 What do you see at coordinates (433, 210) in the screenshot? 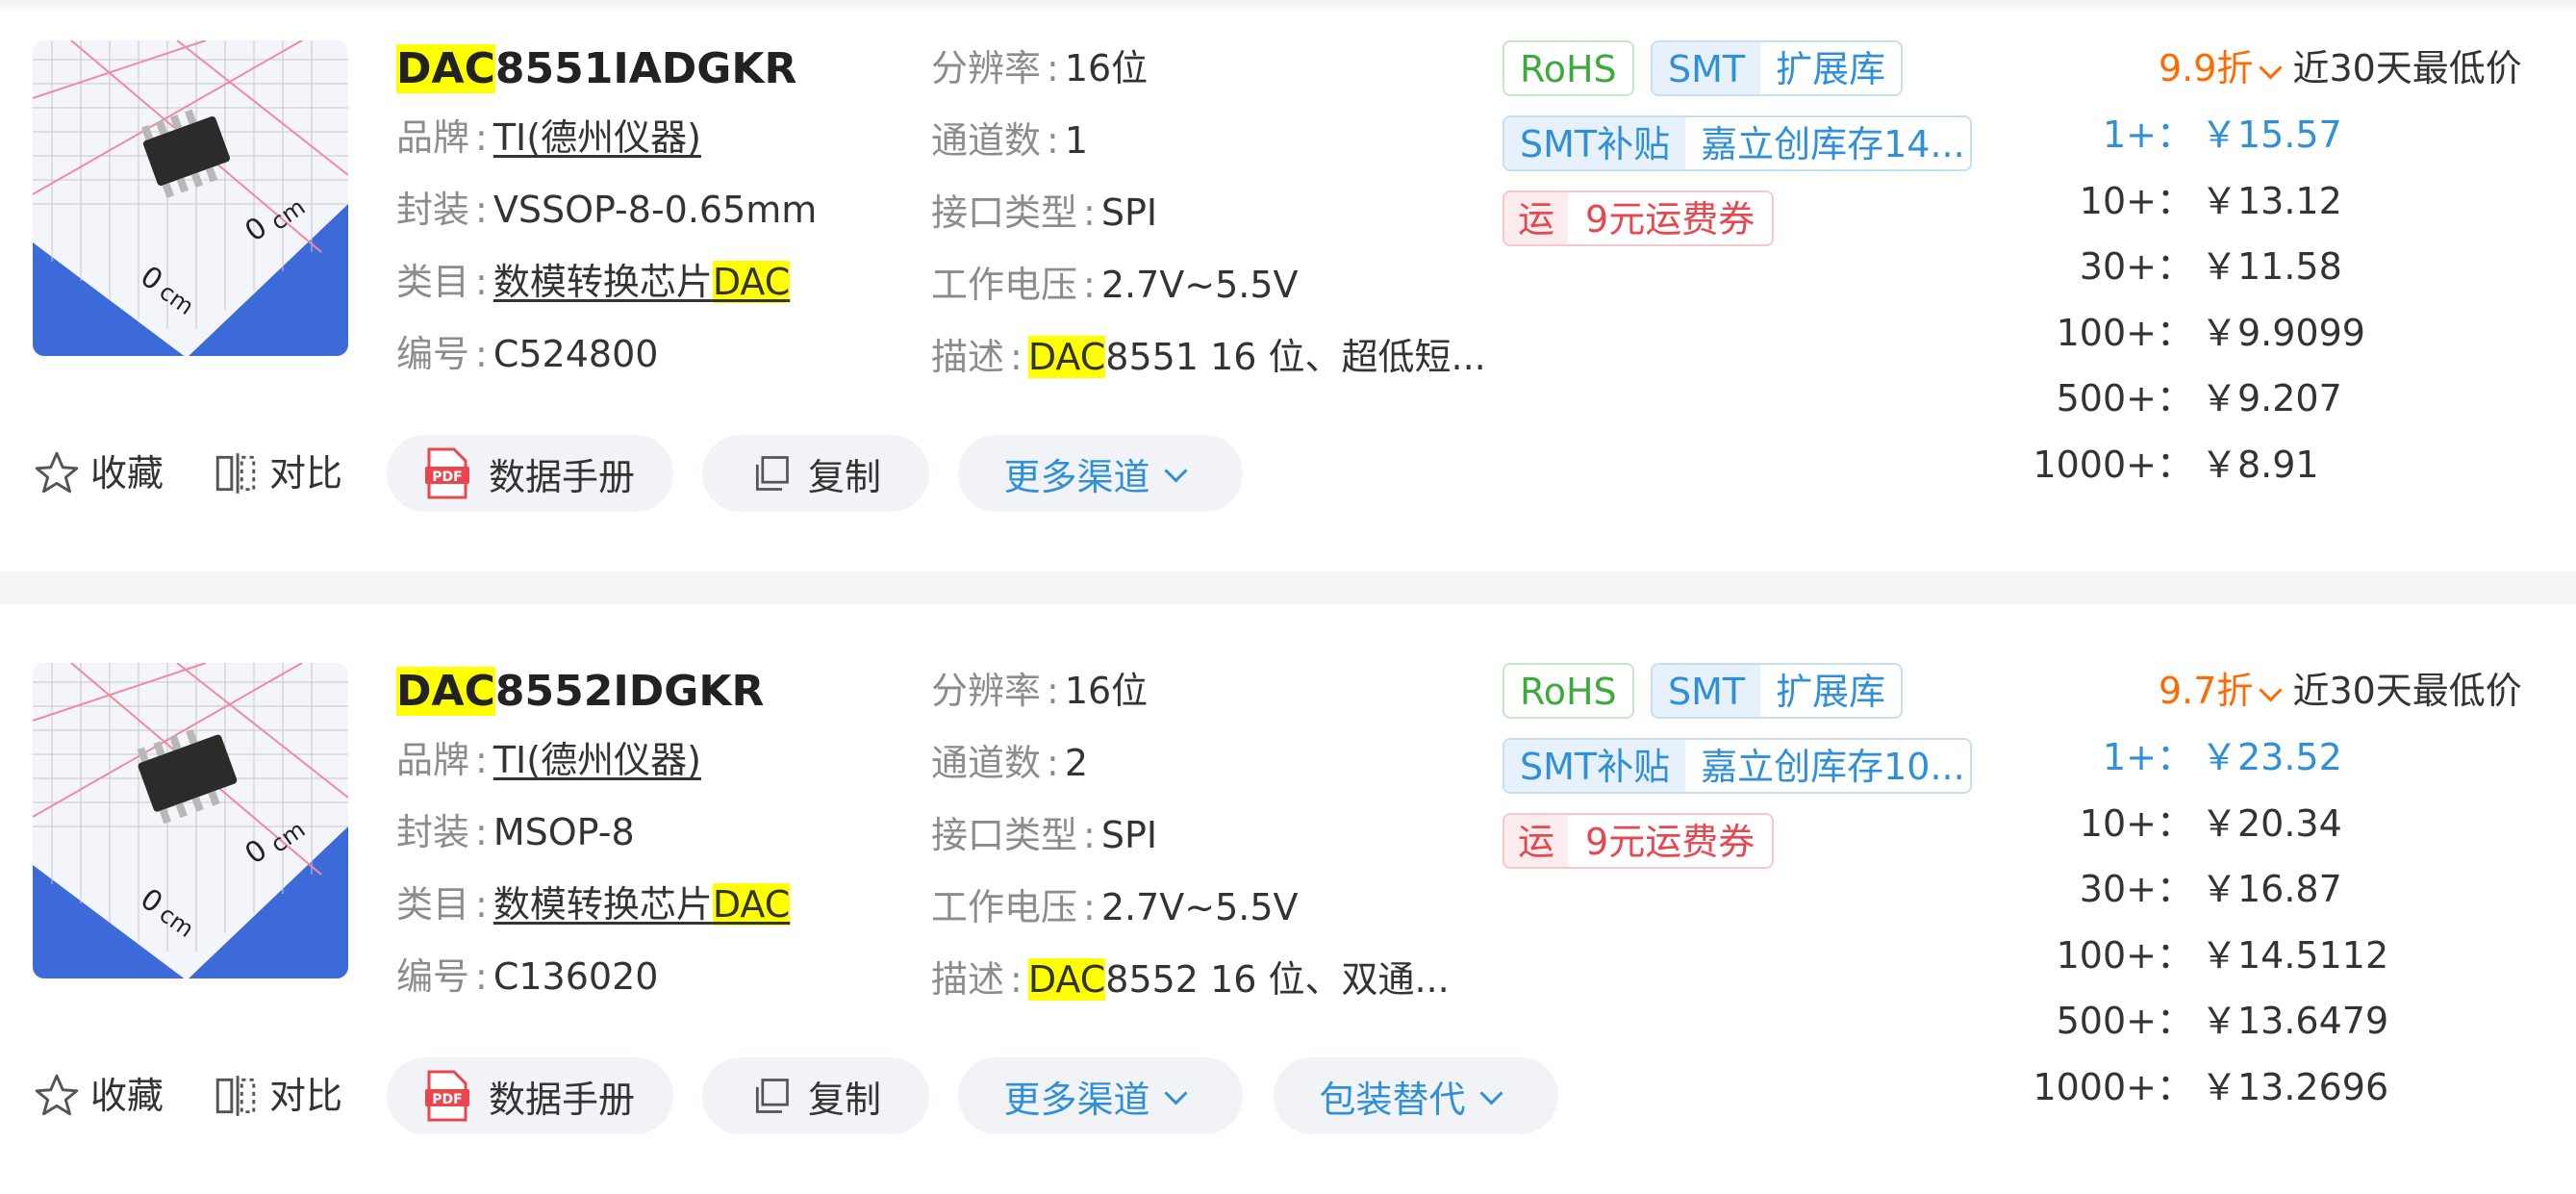
I see `package-label: 封装` at bounding box center [433, 210].